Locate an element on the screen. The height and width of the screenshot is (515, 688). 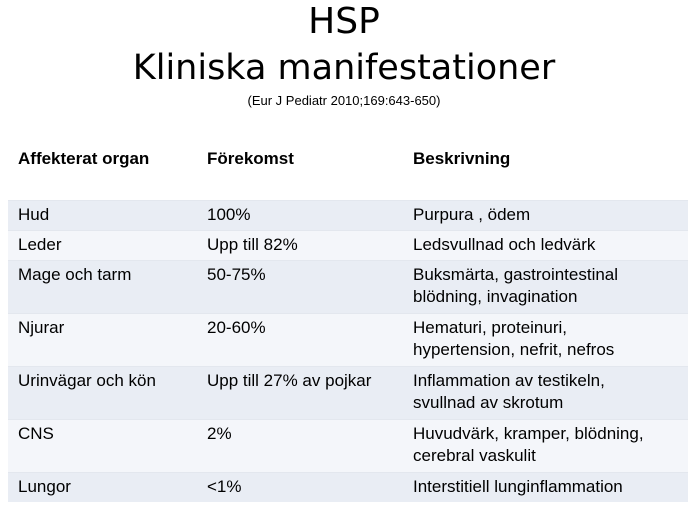
description-line: svullnad av skrotum is located at coordinates (488, 402).